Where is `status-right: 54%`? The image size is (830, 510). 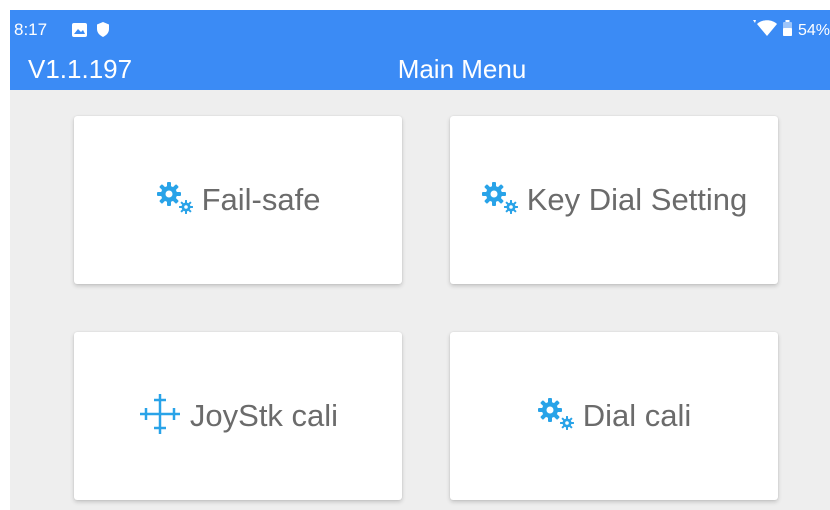 status-right: 54% is located at coordinates (791, 31).